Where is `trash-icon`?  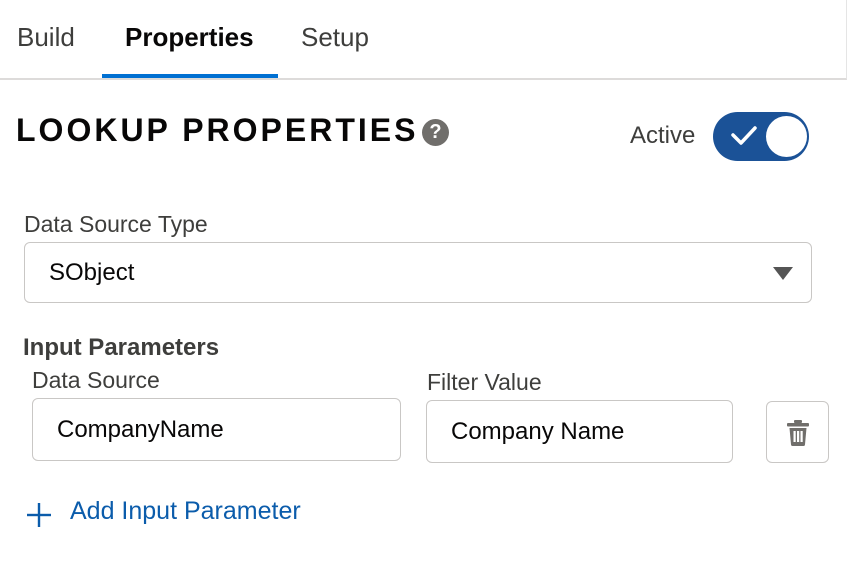 trash-icon is located at coordinates (798, 433).